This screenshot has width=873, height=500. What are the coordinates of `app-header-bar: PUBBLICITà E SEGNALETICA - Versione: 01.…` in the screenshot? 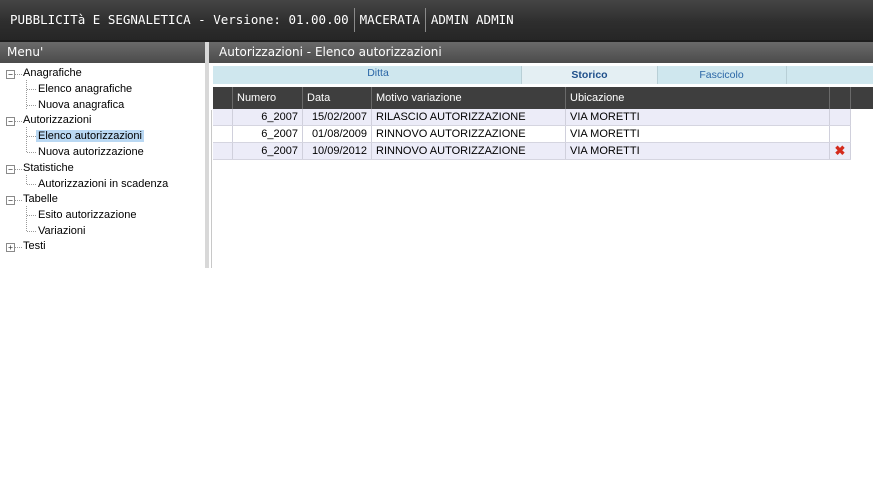 It's located at (436, 20).